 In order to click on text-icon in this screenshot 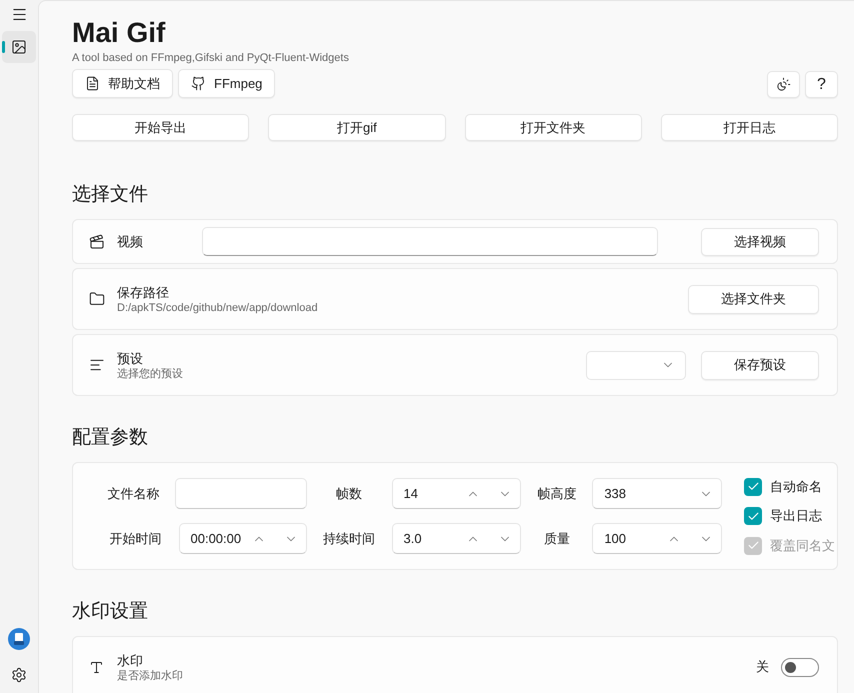, I will do `click(96, 667)`.